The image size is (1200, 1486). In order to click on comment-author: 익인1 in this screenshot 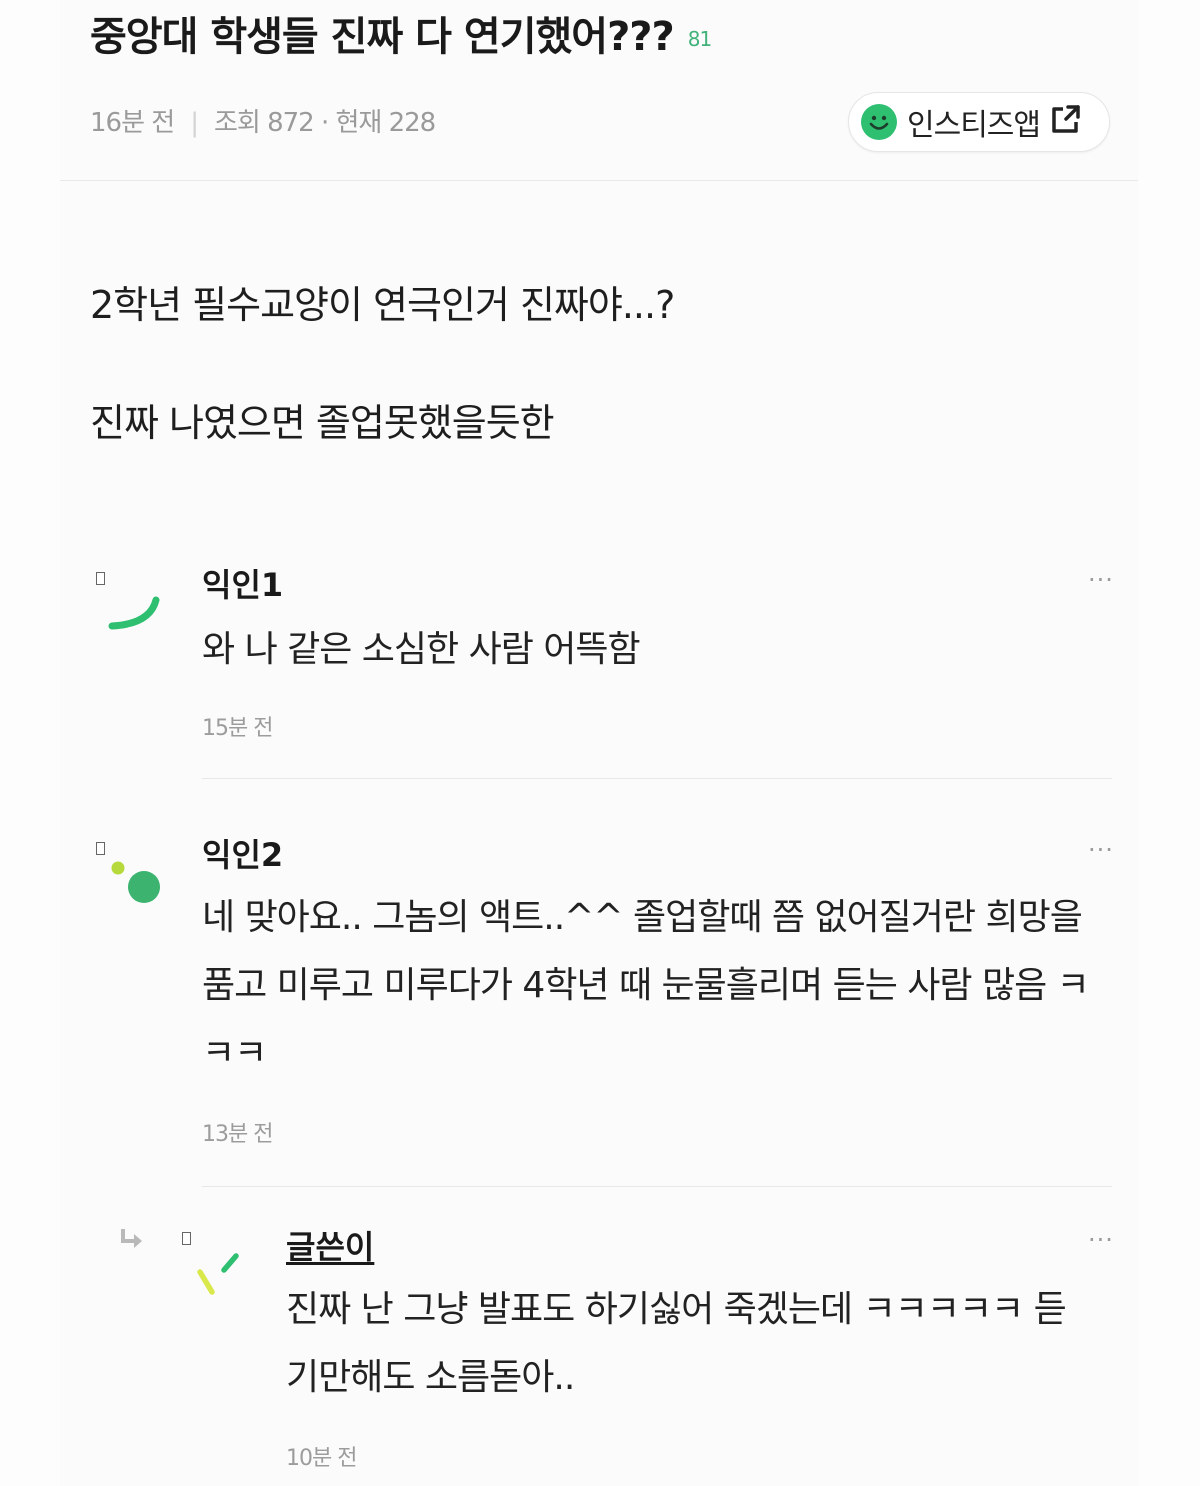, I will do `click(242, 583)`.